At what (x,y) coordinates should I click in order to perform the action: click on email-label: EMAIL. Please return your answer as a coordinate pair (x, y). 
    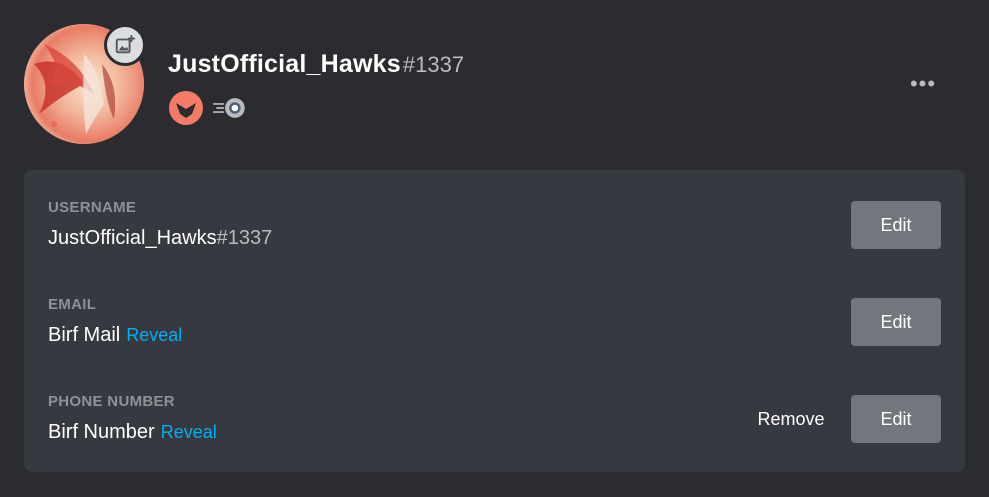
    Looking at the image, I should click on (72, 304).